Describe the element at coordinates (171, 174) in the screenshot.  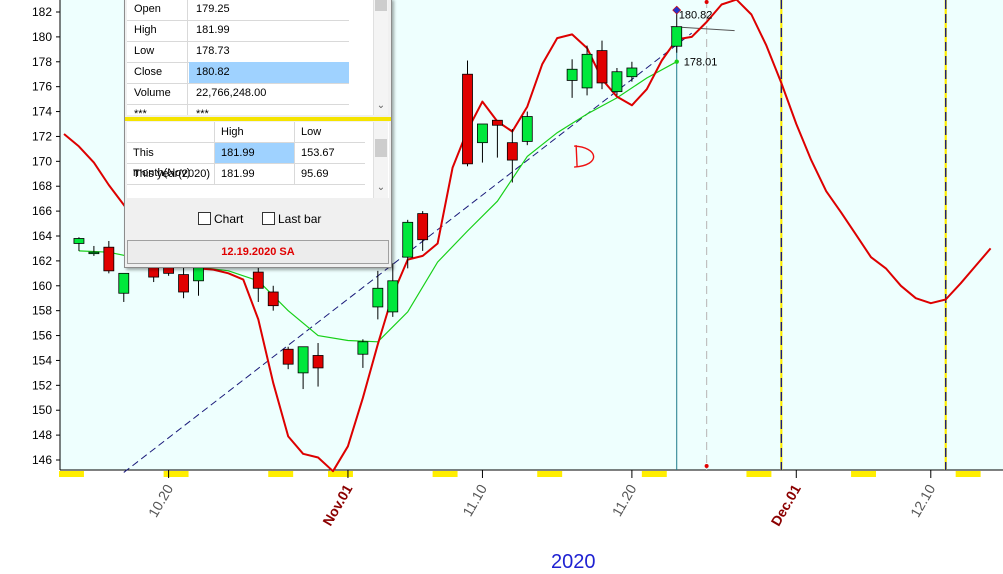
I see `row-label: This year(2020)` at that location.